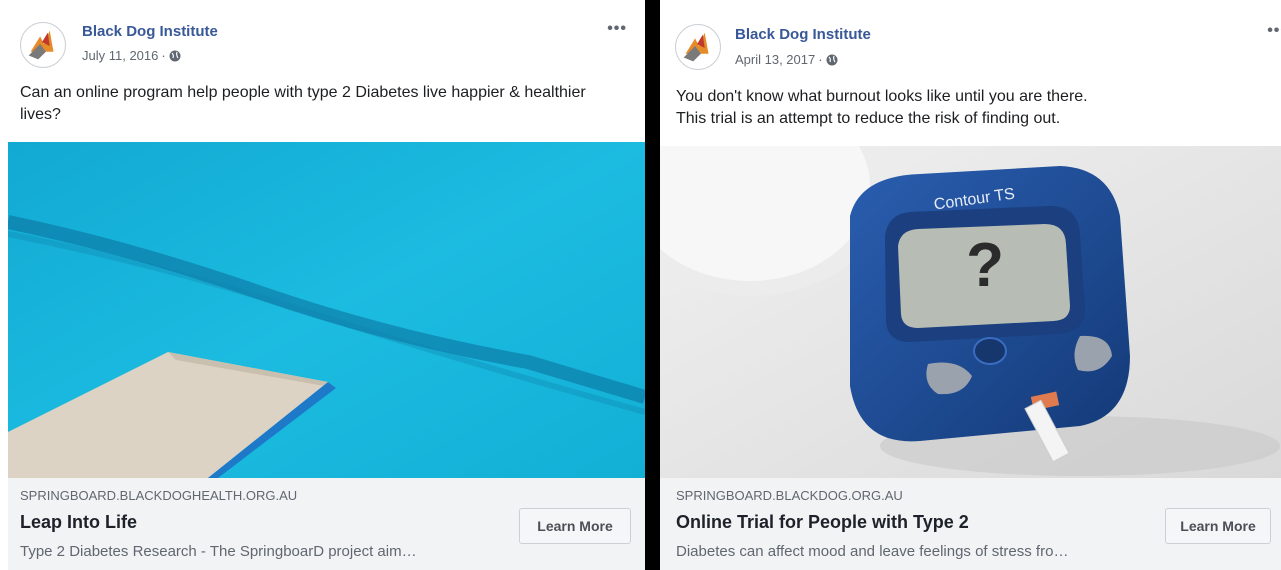  What do you see at coordinates (822, 522) in the screenshot?
I see `link-headline: Online Trial for People with Type 2` at bounding box center [822, 522].